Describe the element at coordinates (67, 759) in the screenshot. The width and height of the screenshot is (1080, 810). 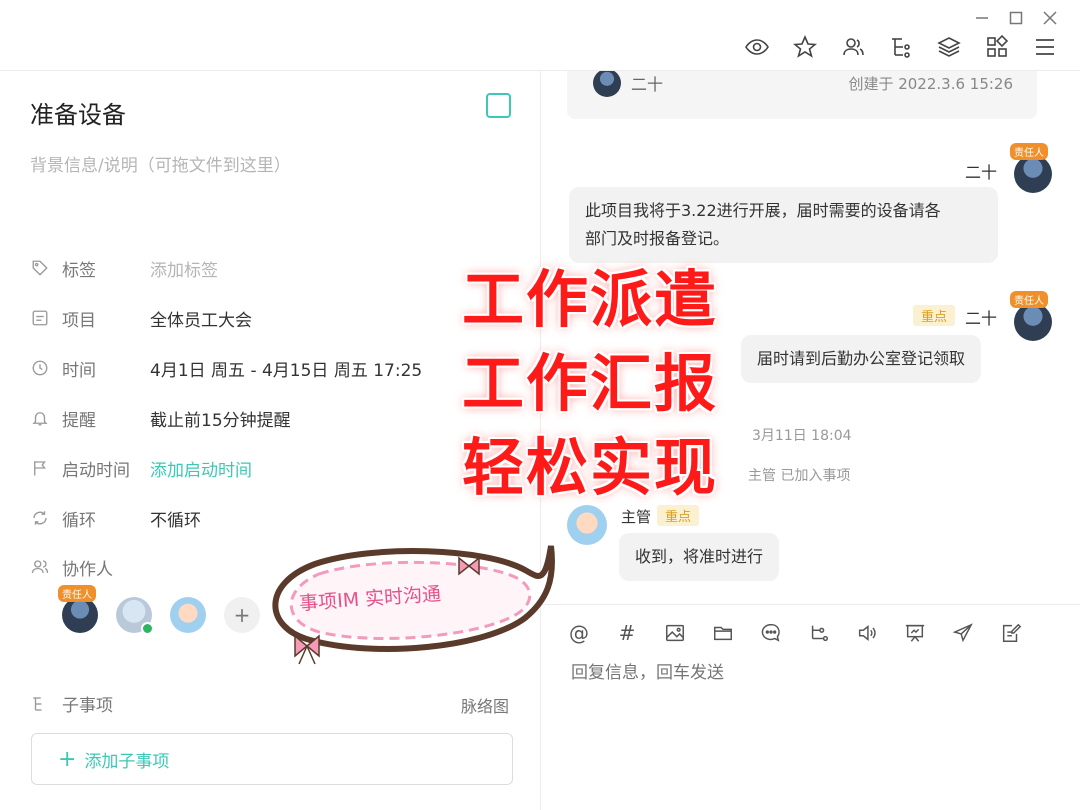
I see `plus-icon: +` at that location.